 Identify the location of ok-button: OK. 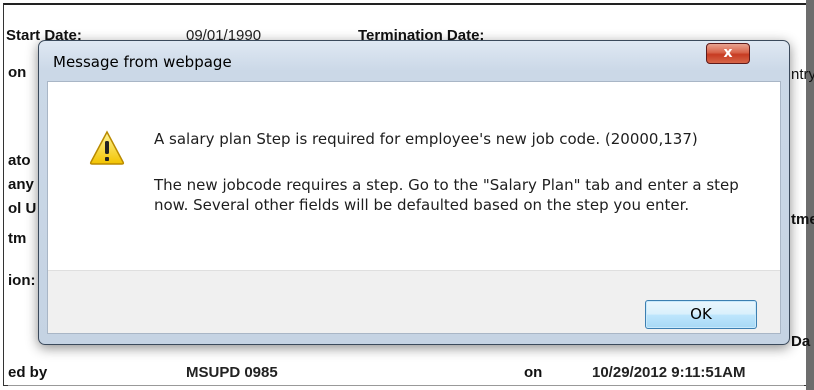
(701, 314).